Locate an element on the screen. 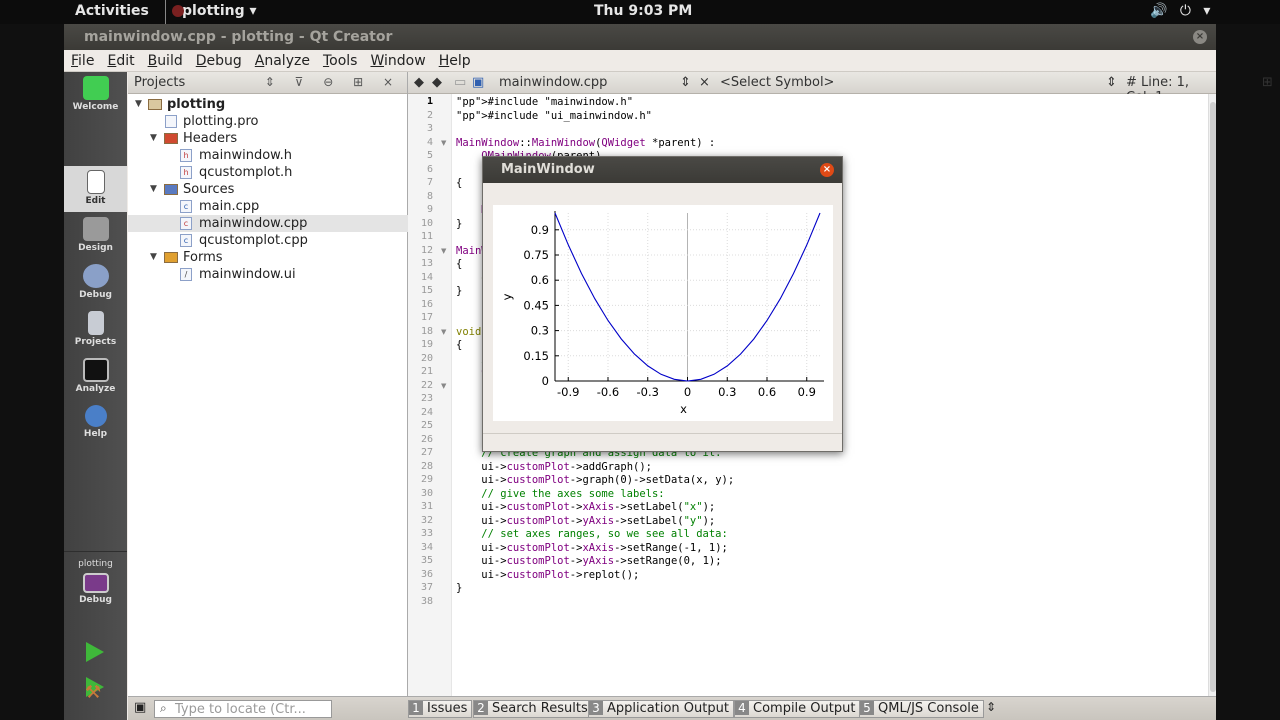  code-line: ui->customPlot->xAxis->setRange(-1, 1); is located at coordinates (592, 548).